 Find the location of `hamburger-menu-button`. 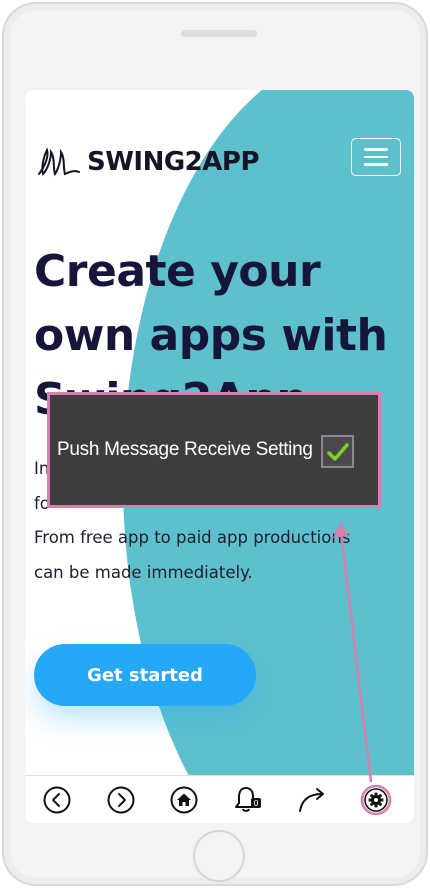

hamburger-menu-button is located at coordinates (376, 157).